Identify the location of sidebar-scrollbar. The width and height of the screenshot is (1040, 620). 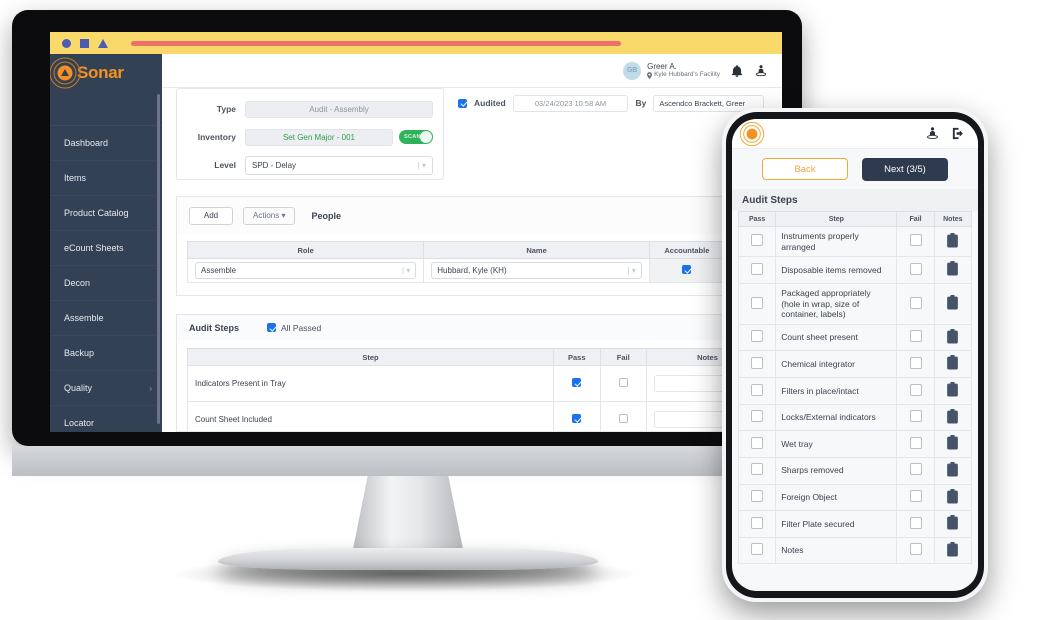
(158, 259).